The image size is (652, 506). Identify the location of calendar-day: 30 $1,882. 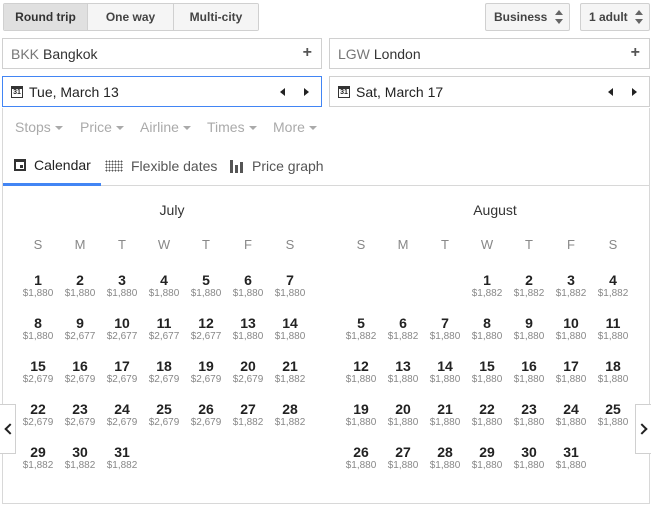
(80, 458).